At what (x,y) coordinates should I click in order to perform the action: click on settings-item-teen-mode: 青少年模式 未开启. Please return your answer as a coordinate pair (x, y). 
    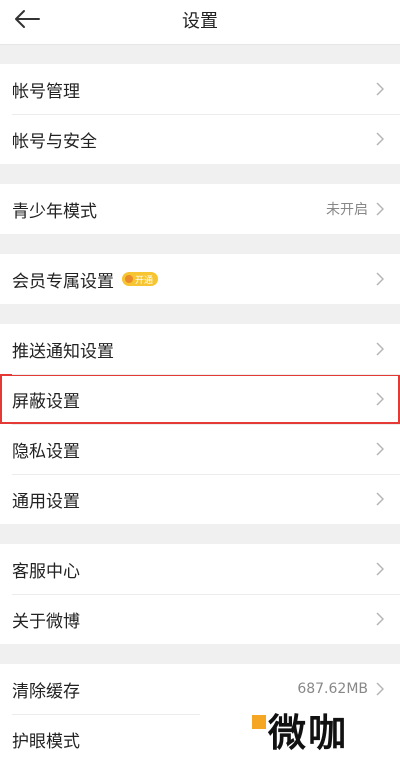
    Looking at the image, I should click on (200, 209).